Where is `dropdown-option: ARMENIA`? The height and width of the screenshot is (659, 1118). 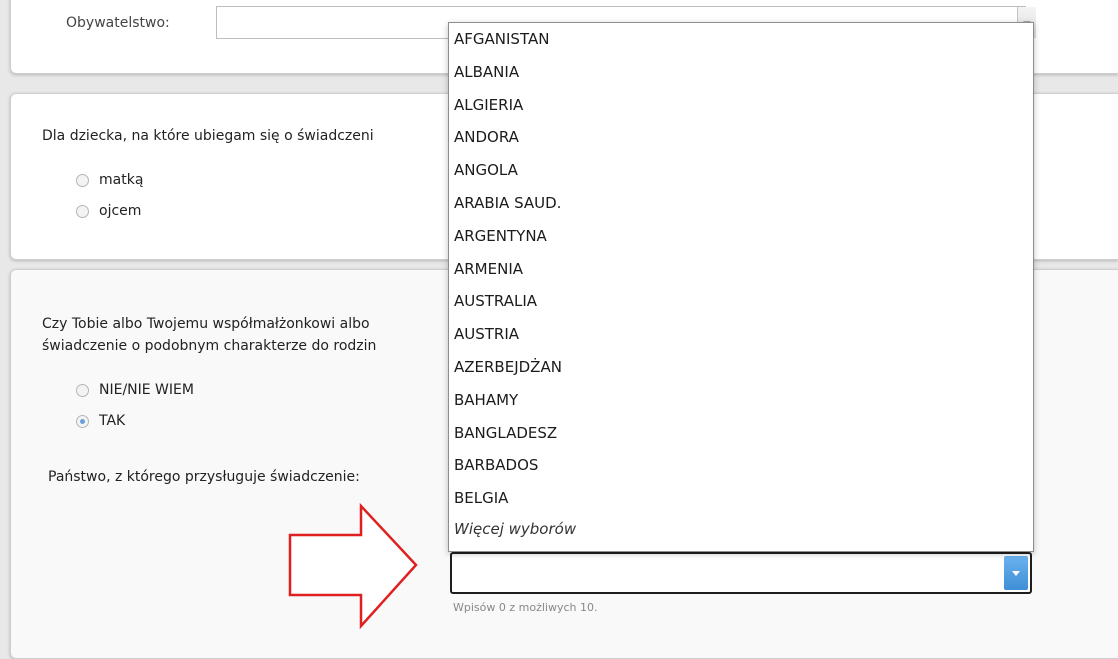
dropdown-option: ARMENIA is located at coordinates (741, 269).